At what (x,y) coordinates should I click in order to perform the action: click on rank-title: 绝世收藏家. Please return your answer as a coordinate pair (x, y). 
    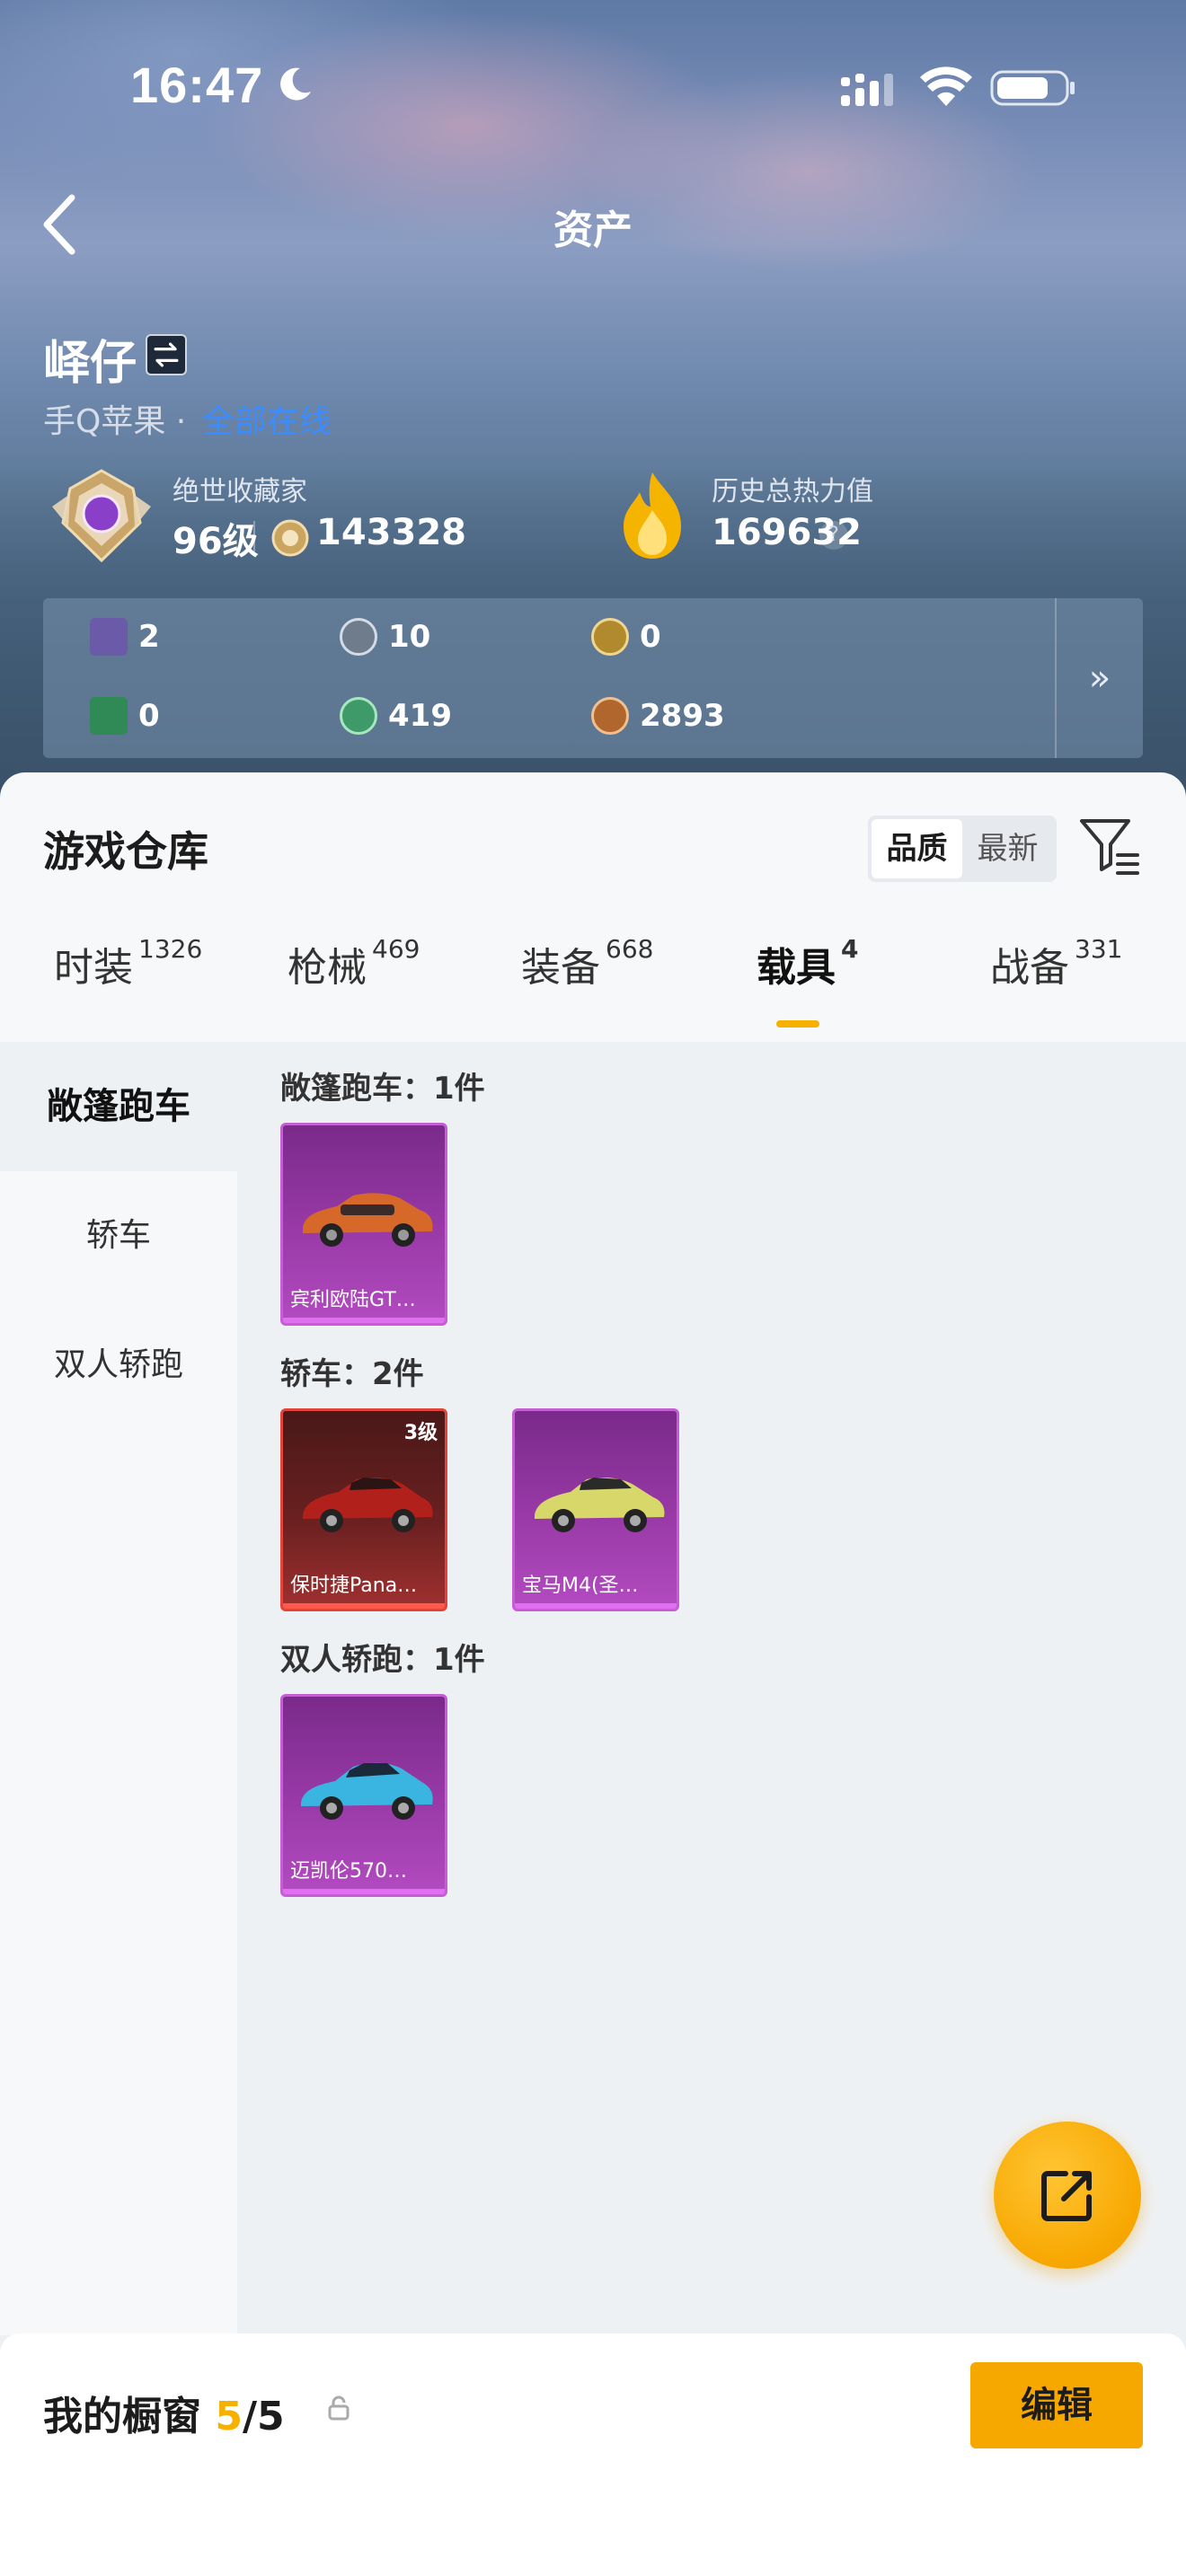
    Looking at the image, I should click on (240, 491).